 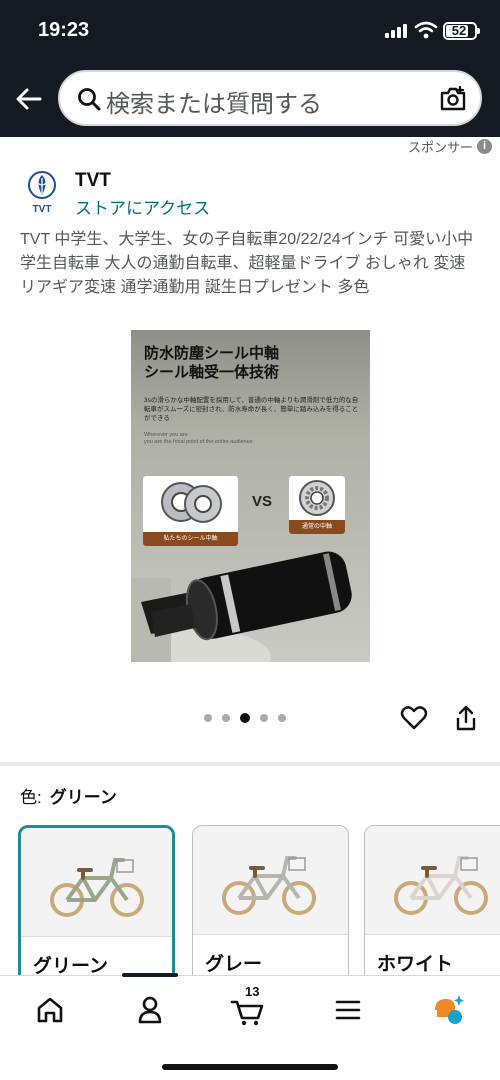 I want to click on normal-bearing-label: 通常の中軸, so click(x=317, y=527).